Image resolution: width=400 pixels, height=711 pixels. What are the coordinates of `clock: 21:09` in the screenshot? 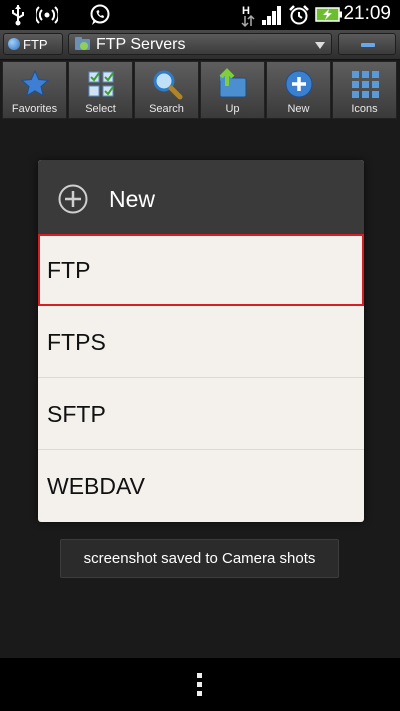 It's located at (367, 13).